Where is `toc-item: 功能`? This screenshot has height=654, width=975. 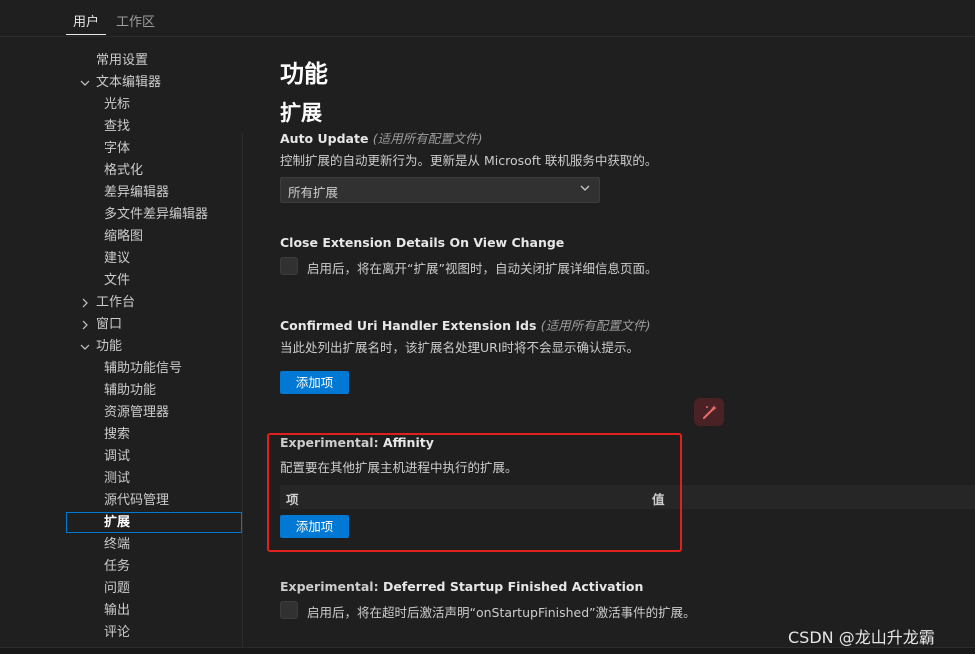 toc-item: 功能 is located at coordinates (109, 347).